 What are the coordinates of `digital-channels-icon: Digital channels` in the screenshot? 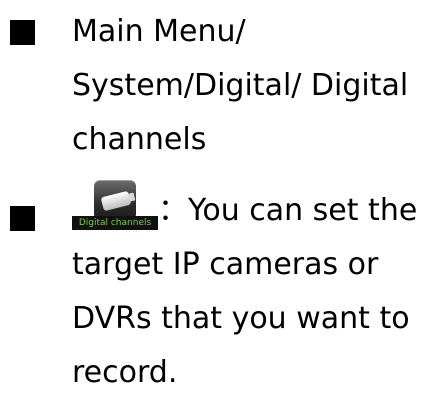 It's located at (115, 209).